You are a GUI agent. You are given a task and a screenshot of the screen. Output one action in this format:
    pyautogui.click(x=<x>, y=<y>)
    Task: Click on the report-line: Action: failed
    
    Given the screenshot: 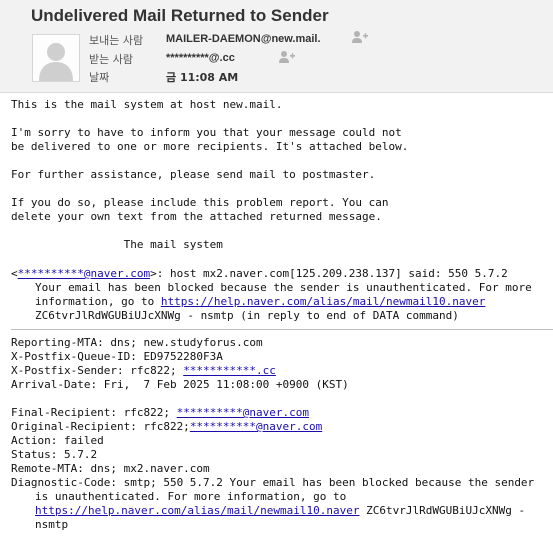 What is the action you would take?
    pyautogui.click(x=57, y=440)
    